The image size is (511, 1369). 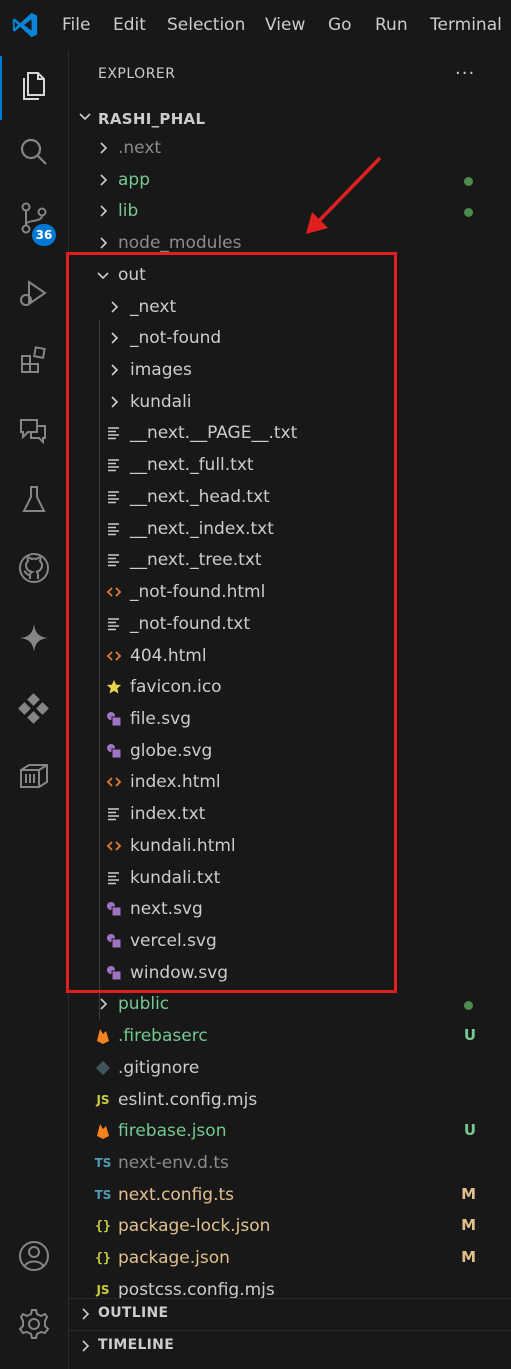 I want to click on item-label: .next, so click(x=140, y=148).